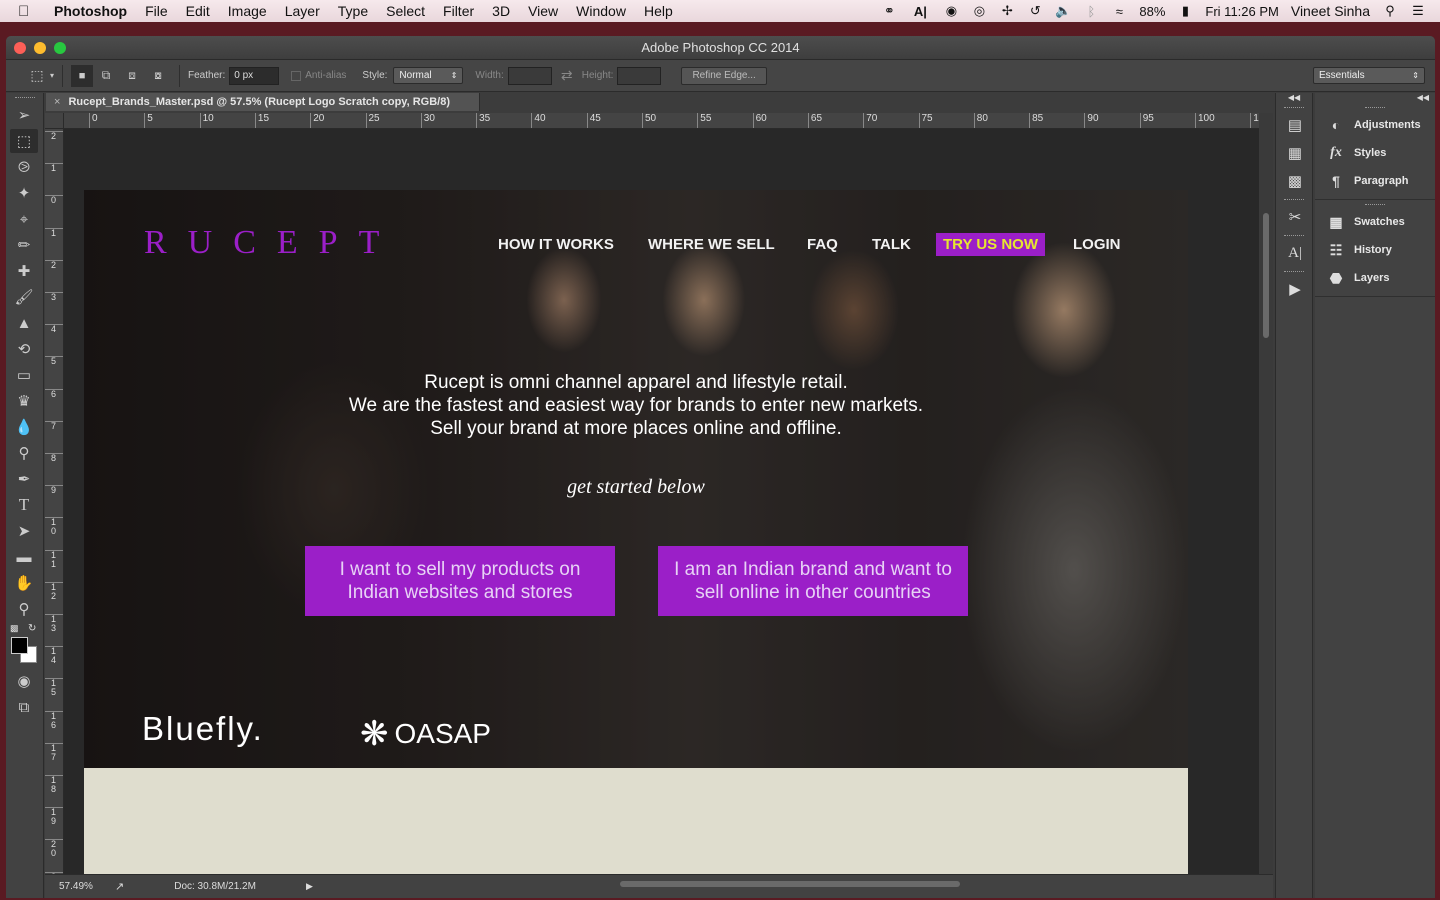 The image size is (1440, 900). Describe the element at coordinates (1418, 10) in the screenshot. I see `notification-center-icon: ☰` at that location.